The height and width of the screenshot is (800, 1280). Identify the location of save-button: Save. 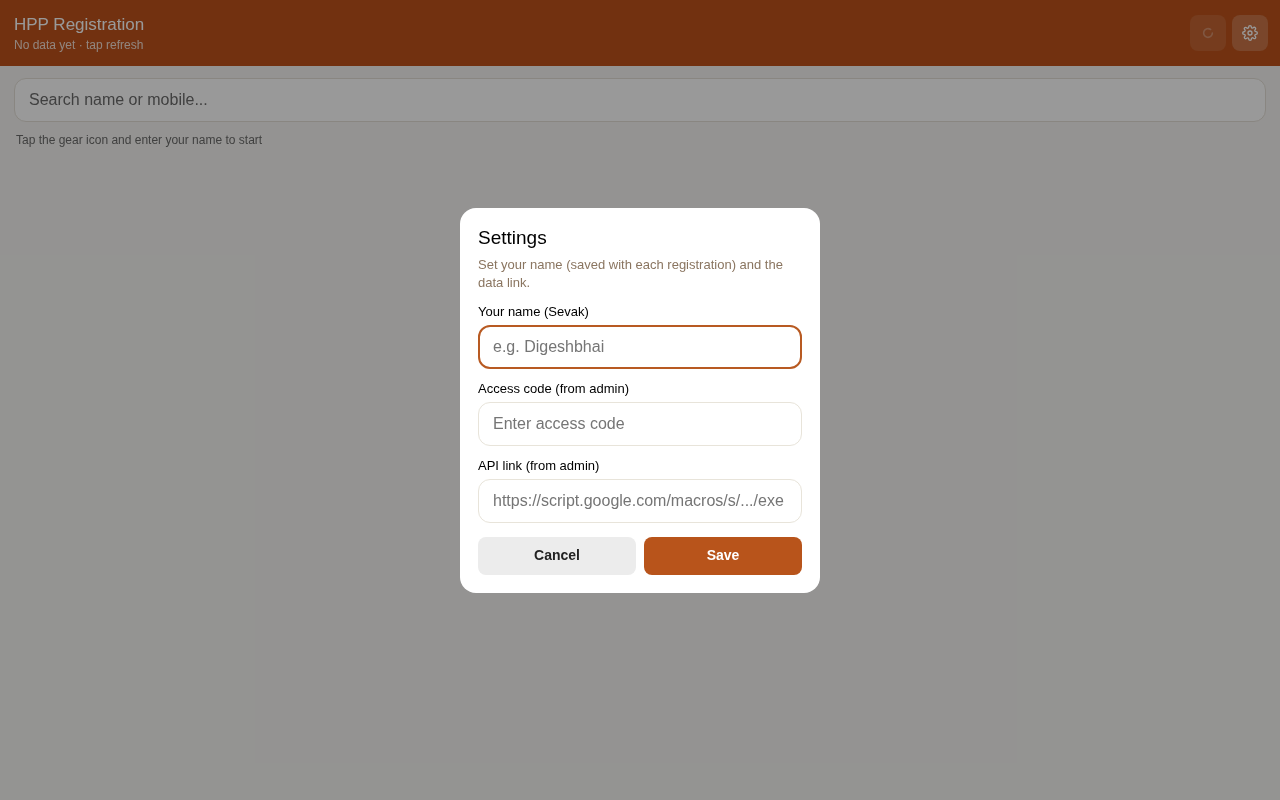
(723, 555).